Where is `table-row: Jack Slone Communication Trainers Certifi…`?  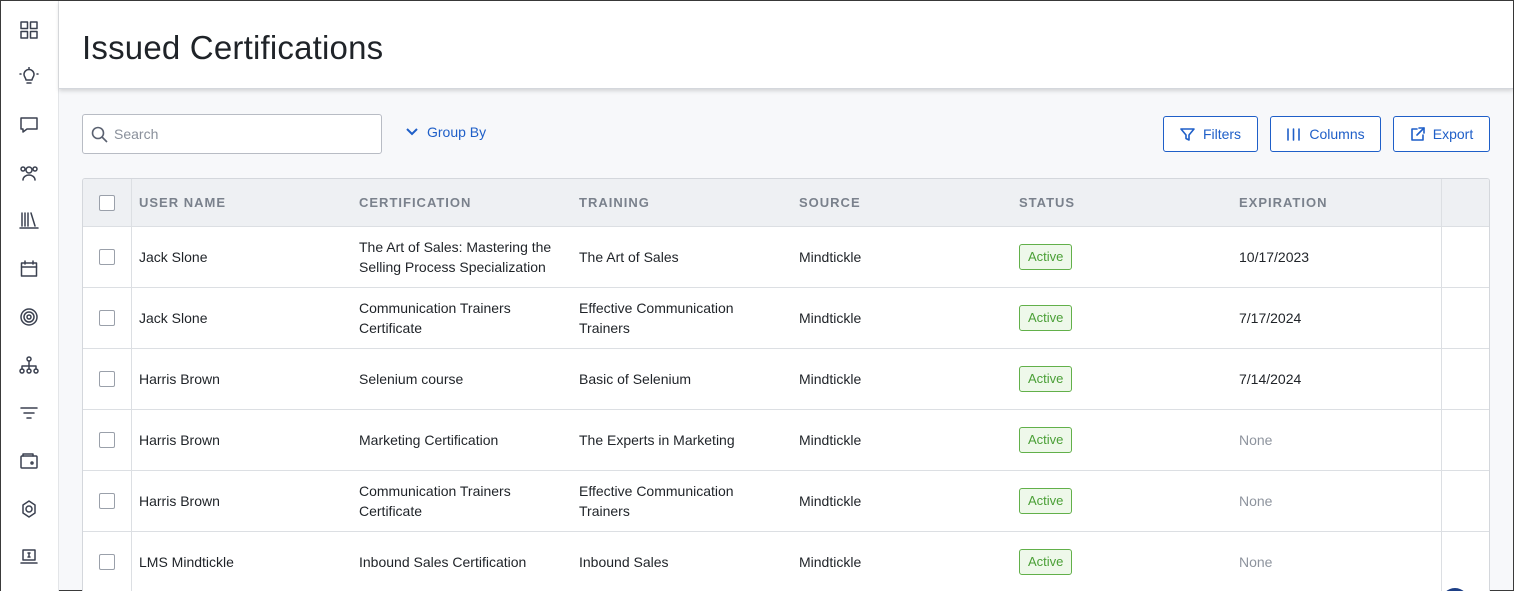
table-row: Jack Slone Communication Trainers Certifi… is located at coordinates (786, 318).